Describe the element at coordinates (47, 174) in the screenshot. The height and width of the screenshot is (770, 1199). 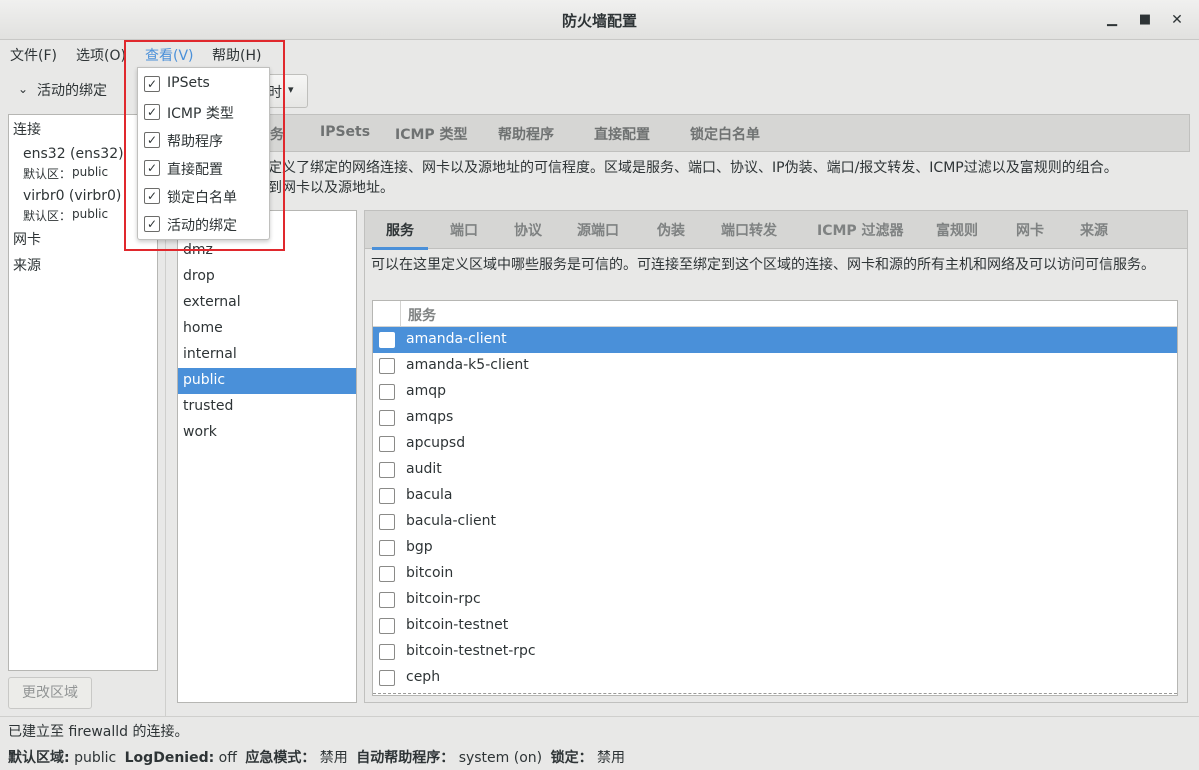
I see `connection-zone-label: 默认区：` at that location.